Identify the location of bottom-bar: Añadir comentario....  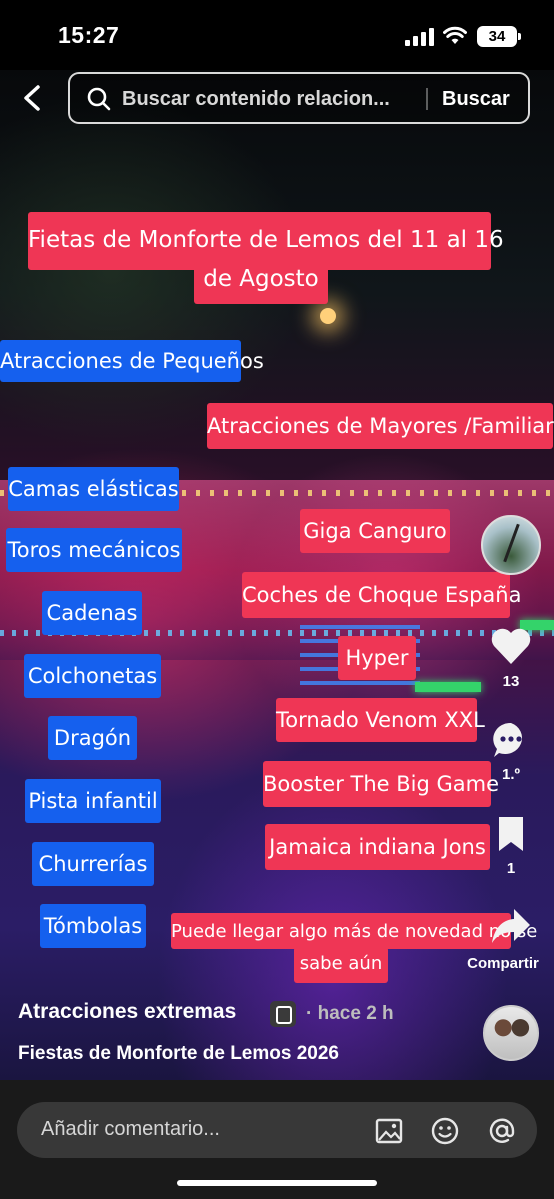
(277, 1139).